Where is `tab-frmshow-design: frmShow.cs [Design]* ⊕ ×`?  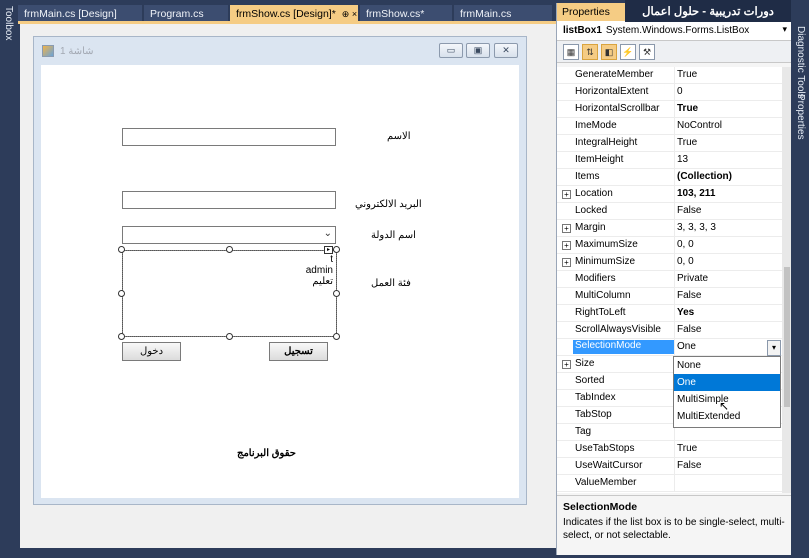
tab-frmshow-design: frmShow.cs [Design]* ⊕ × is located at coordinates (294, 13).